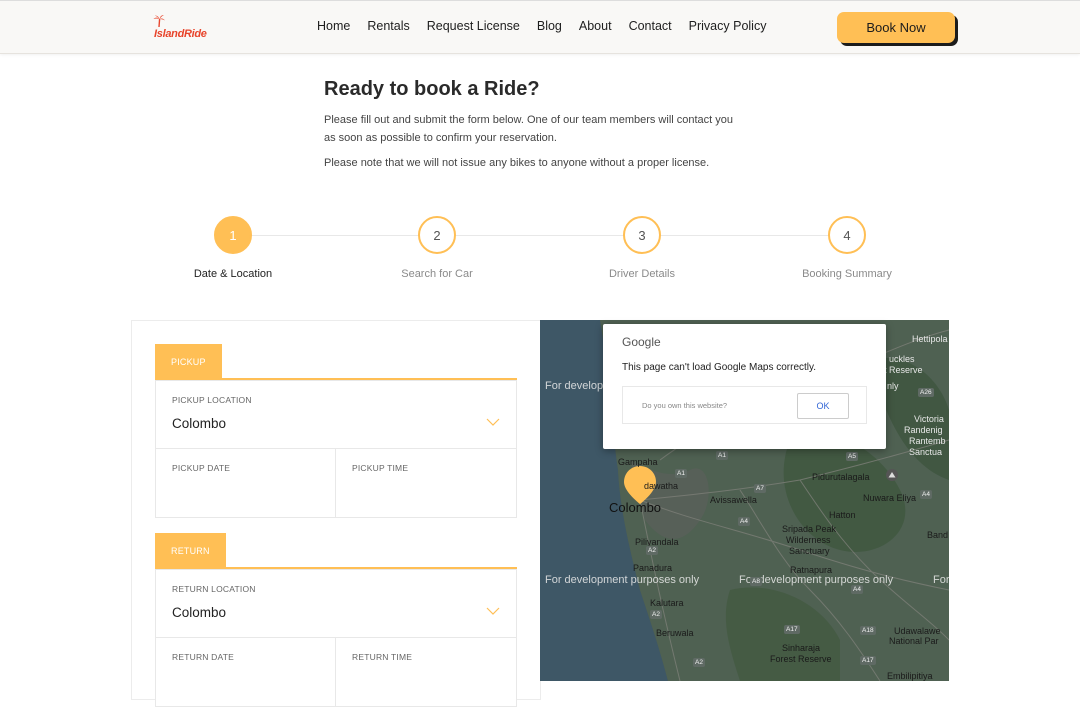 The height and width of the screenshot is (707, 1080). What do you see at coordinates (801, 659) in the screenshot?
I see `map-label: Forest Reserve` at bounding box center [801, 659].